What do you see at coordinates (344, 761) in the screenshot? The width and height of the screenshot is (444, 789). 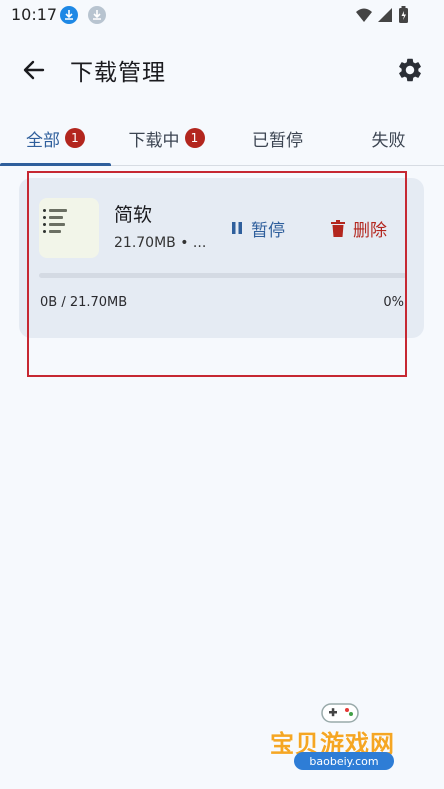 I see `watermark-url: baobeiy.com` at bounding box center [344, 761].